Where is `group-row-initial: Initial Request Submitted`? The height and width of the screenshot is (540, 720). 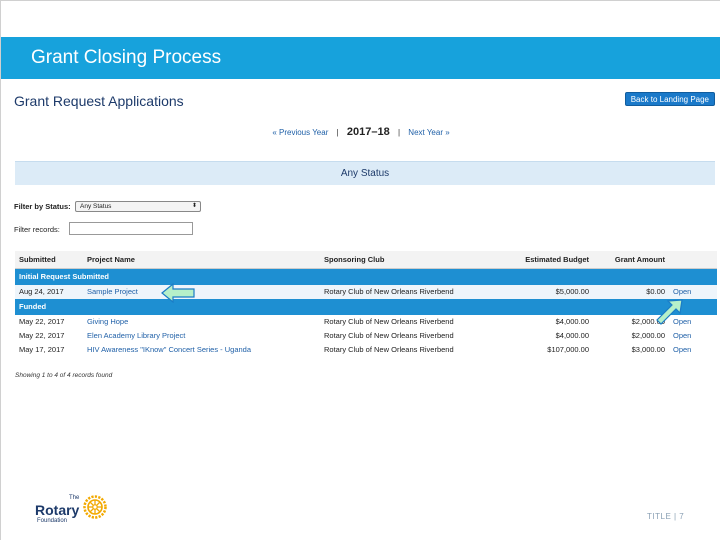
group-row-initial: Initial Request Submitted is located at coordinates (366, 276).